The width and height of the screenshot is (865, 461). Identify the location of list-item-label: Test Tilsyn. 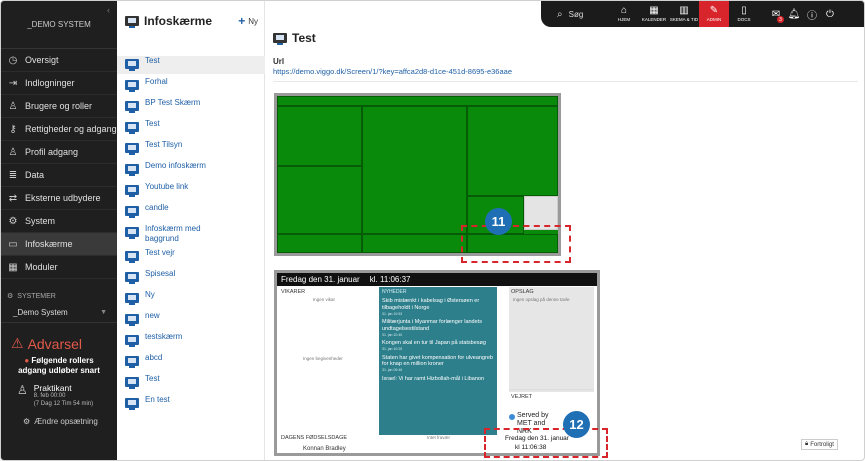
(164, 144).